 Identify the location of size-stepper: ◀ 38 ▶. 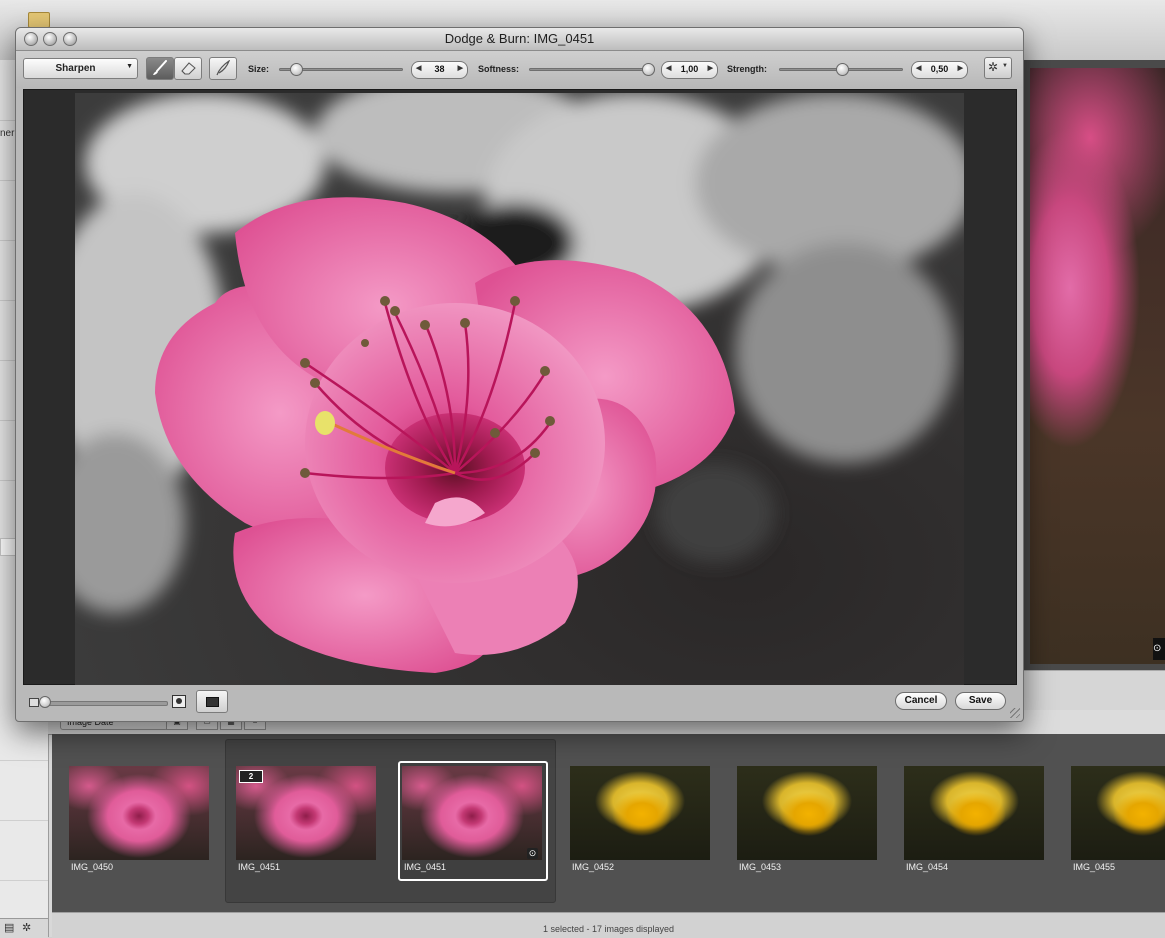
(439, 70).